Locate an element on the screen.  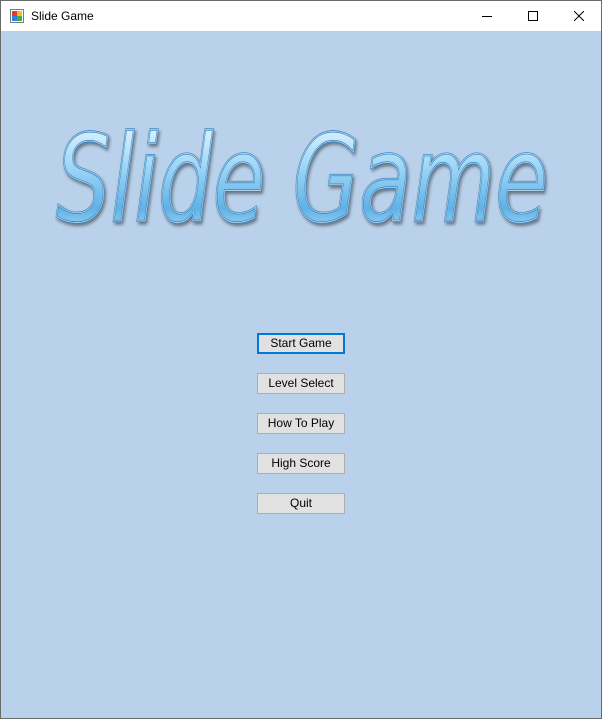
close-icon is located at coordinates (579, 16).